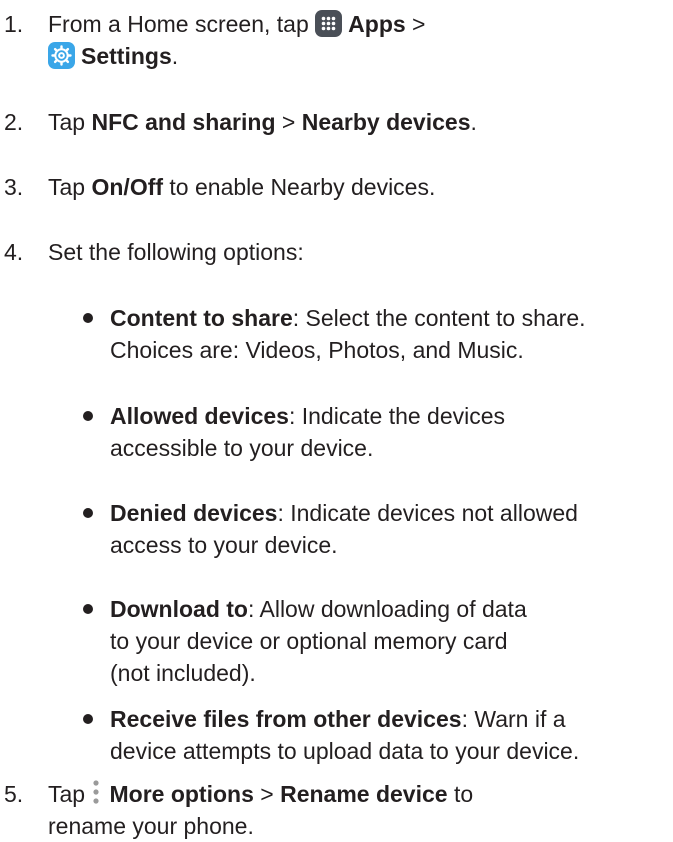  Describe the element at coordinates (460, 794) in the screenshot. I see `step-text-rest: to` at that location.